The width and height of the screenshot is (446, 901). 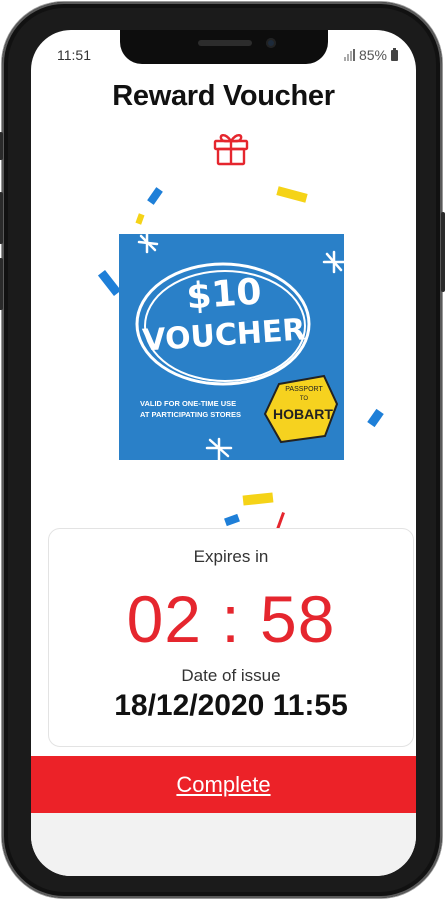 I want to click on gift-icon, so click(x=231, y=150).